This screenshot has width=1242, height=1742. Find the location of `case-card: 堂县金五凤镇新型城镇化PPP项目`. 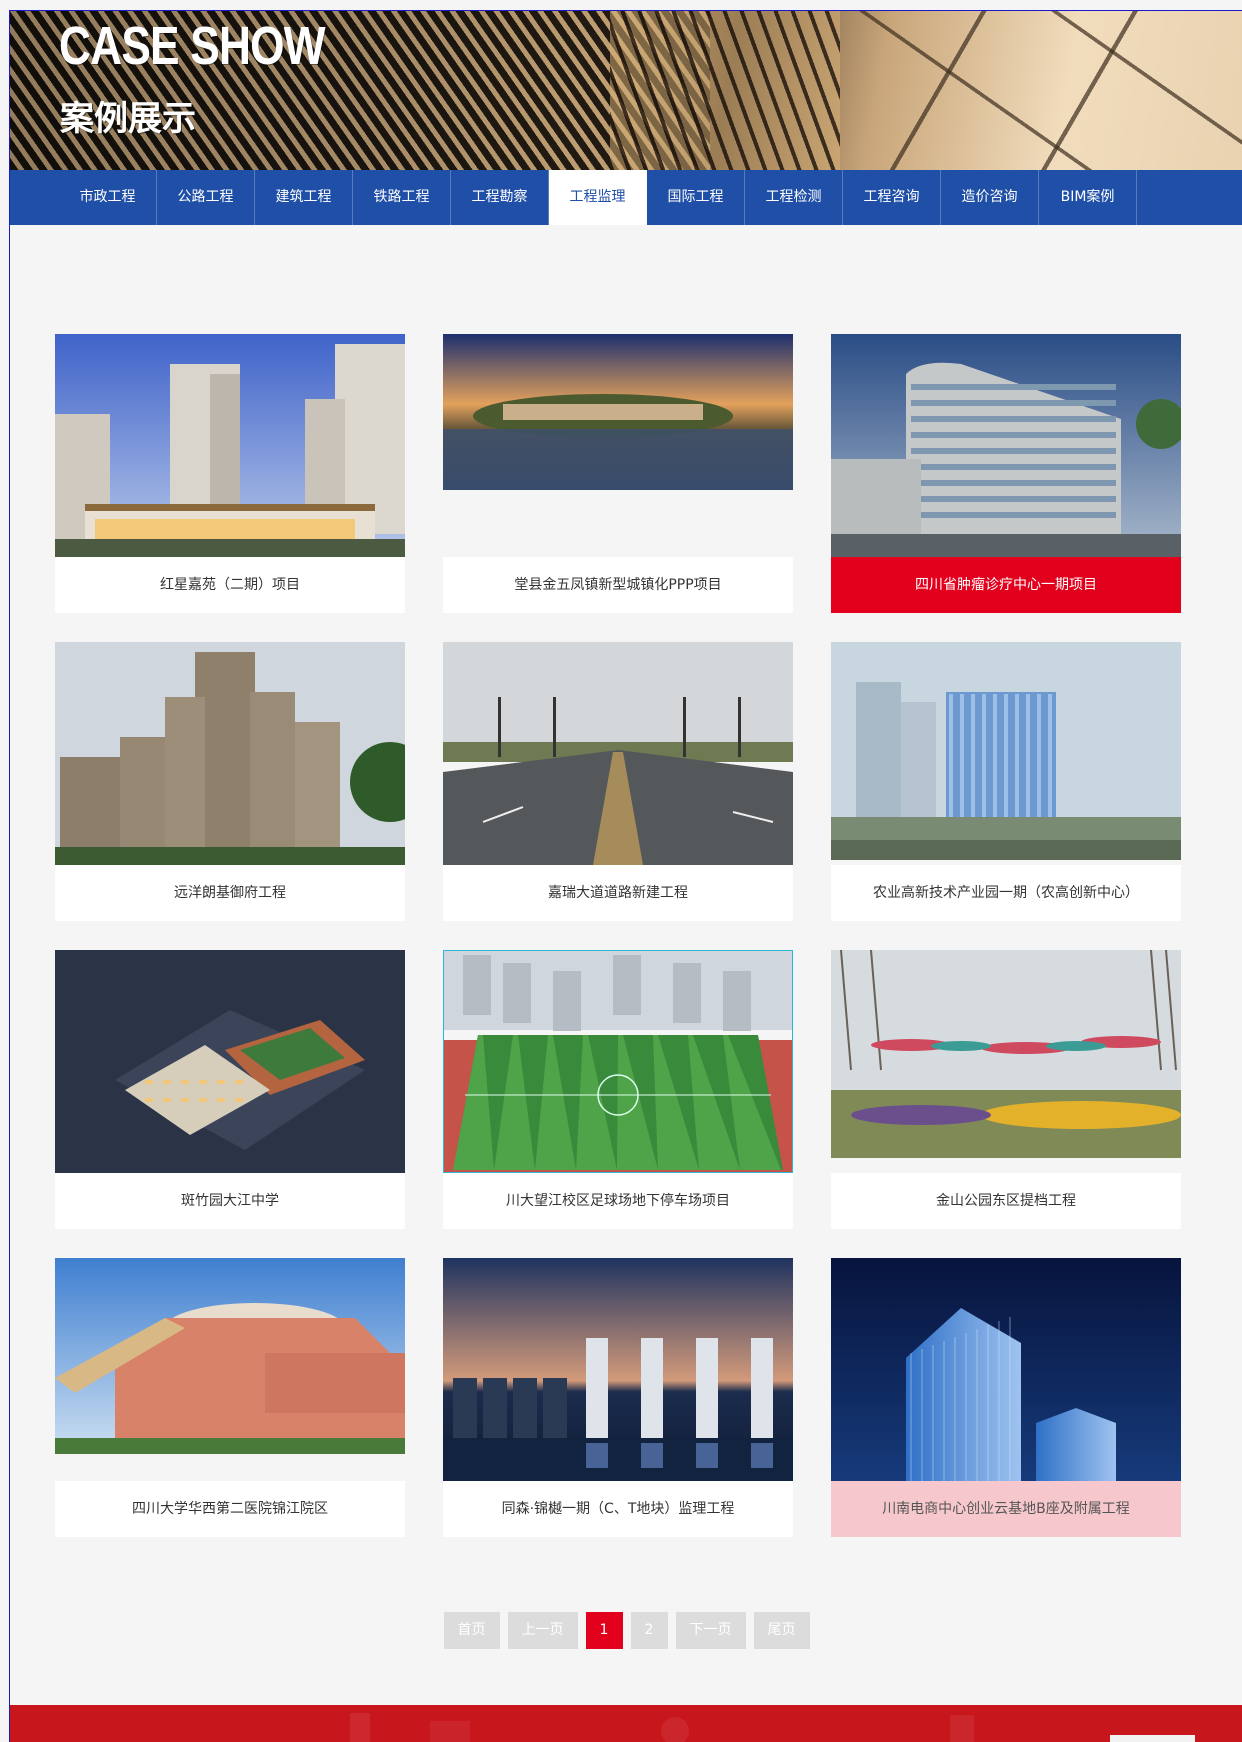

case-card: 堂县金五凤镇新型城镇化PPP项目 is located at coordinates (618, 473).